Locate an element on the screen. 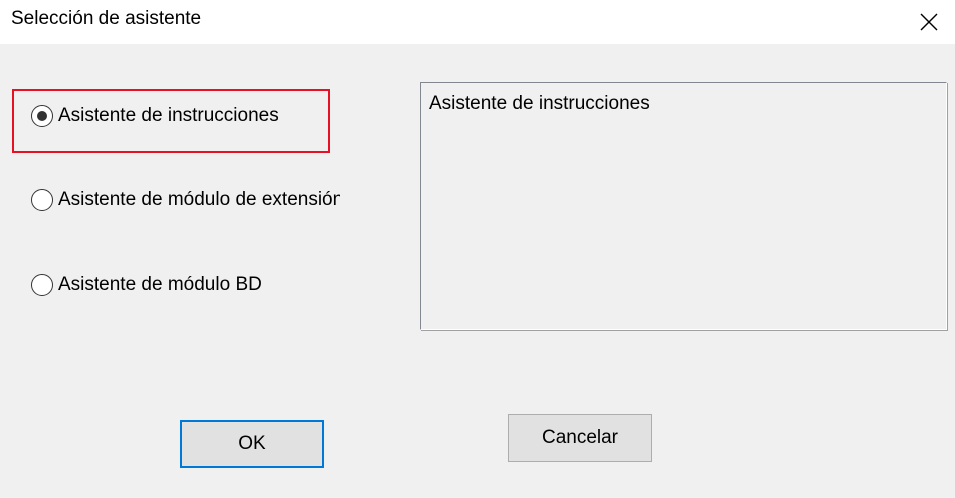  radio-option-db-module: Asistente de módulo BD is located at coordinates (146, 285).